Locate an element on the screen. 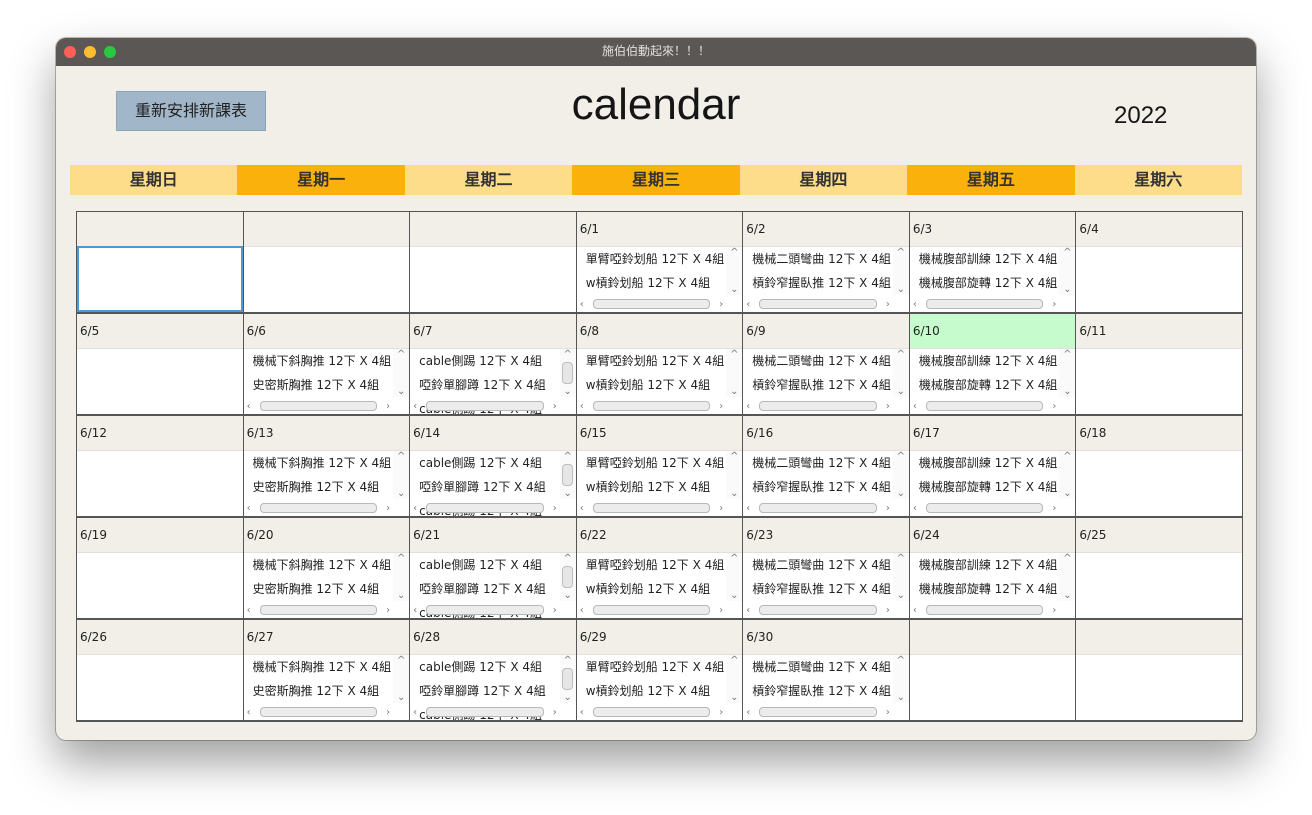 The image size is (1312, 815). exercise-item: 機械腹部旋轉 12下 X 4組 is located at coordinates (984, 487).